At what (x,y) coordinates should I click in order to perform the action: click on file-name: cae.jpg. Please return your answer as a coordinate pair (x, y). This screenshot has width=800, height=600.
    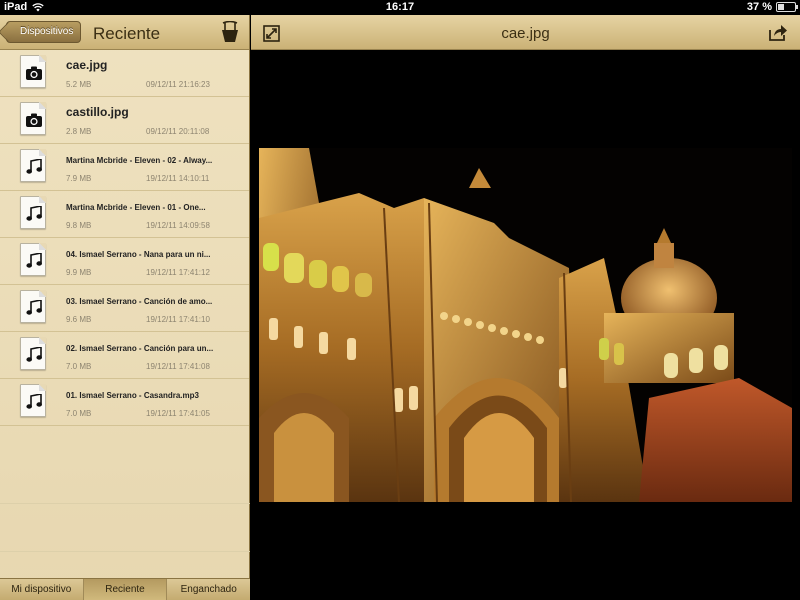
    Looking at the image, I should click on (87, 65).